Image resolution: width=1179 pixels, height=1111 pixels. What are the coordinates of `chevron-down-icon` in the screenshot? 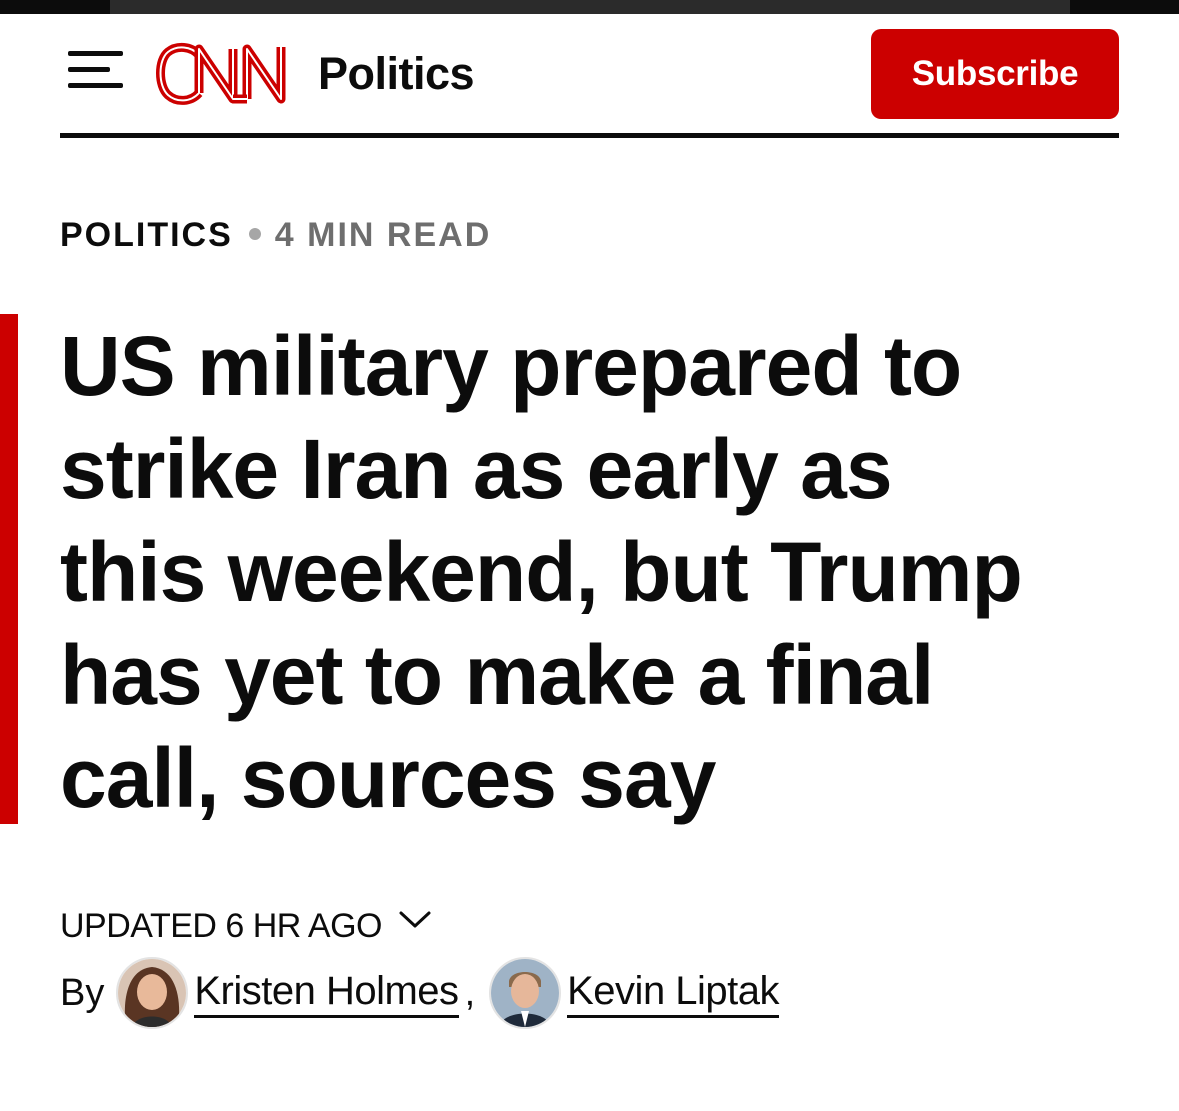 It's located at (415, 919).